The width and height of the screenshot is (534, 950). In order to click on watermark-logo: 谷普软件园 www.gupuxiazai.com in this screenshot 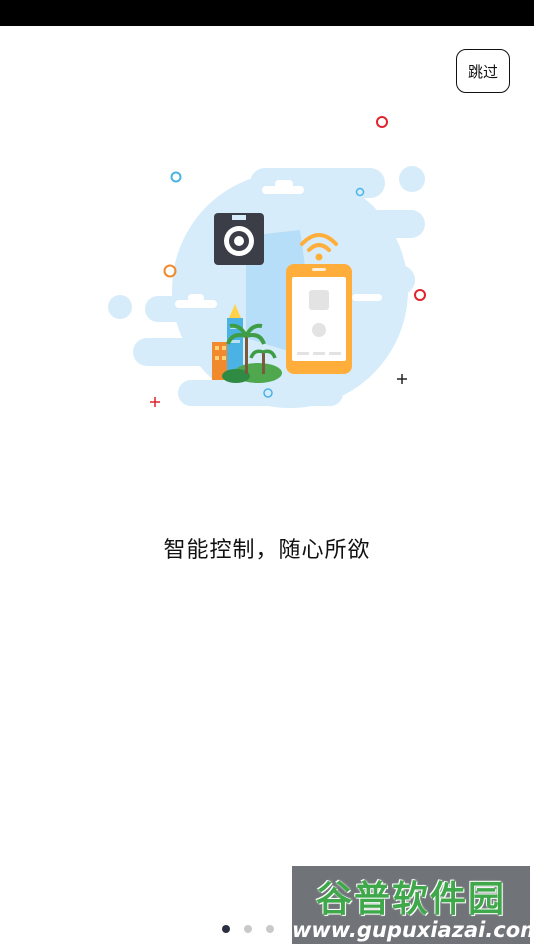, I will do `click(411, 905)`.